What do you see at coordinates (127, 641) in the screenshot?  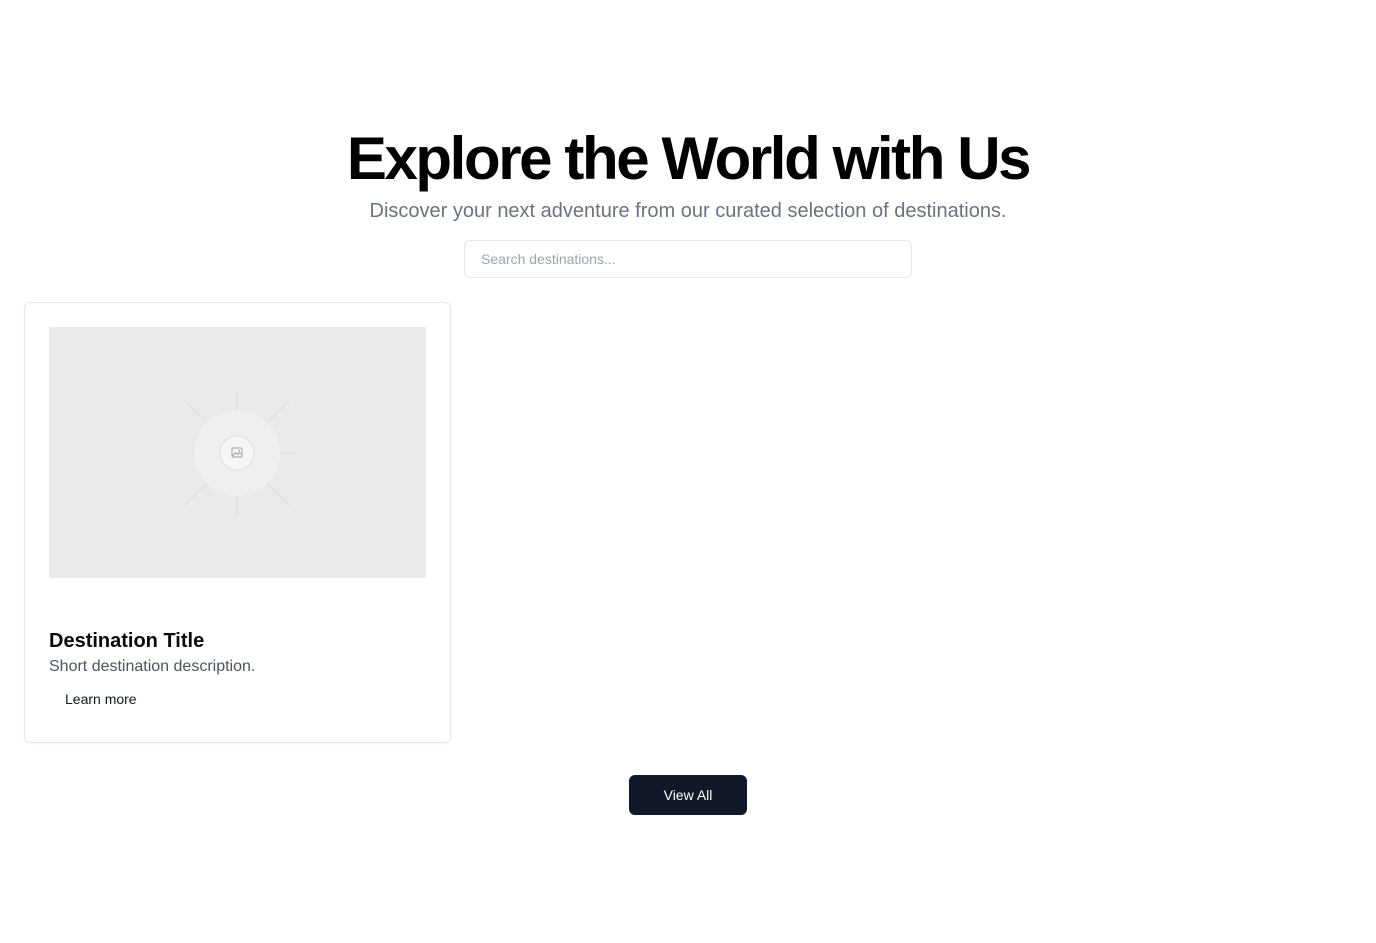 I see `destination-title: Destination Title` at bounding box center [127, 641].